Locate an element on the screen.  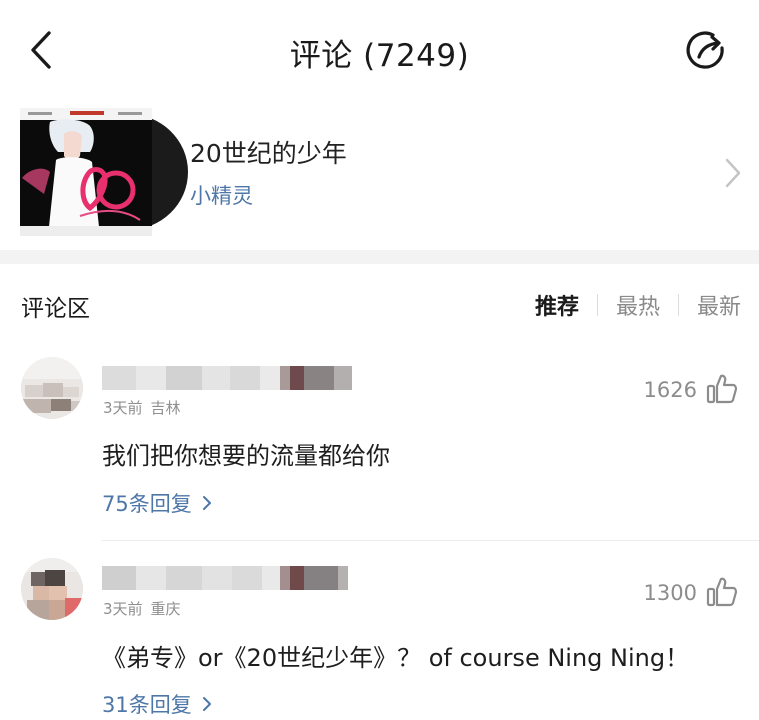
section-divider is located at coordinates (379, 257).